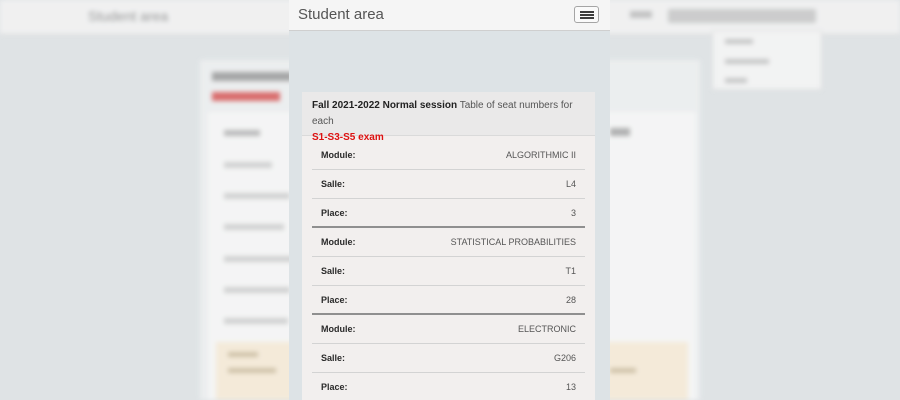 This screenshot has height=400, width=900. I want to click on module-value: STATISTICAL PROBABILITIES, so click(513, 242).